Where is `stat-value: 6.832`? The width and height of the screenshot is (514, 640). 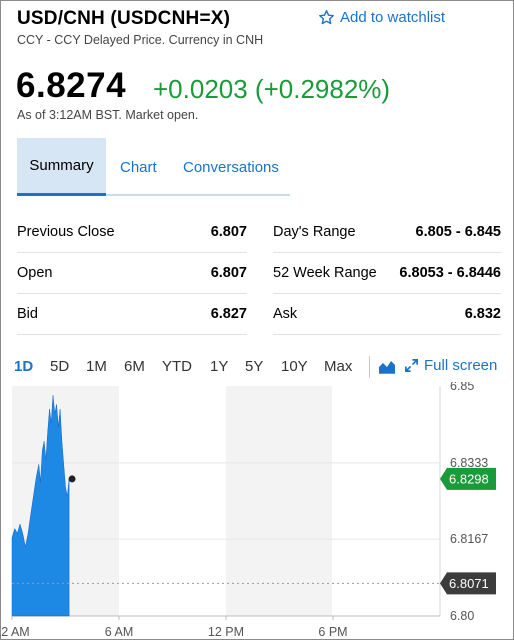
stat-value: 6.832 is located at coordinates (482, 314).